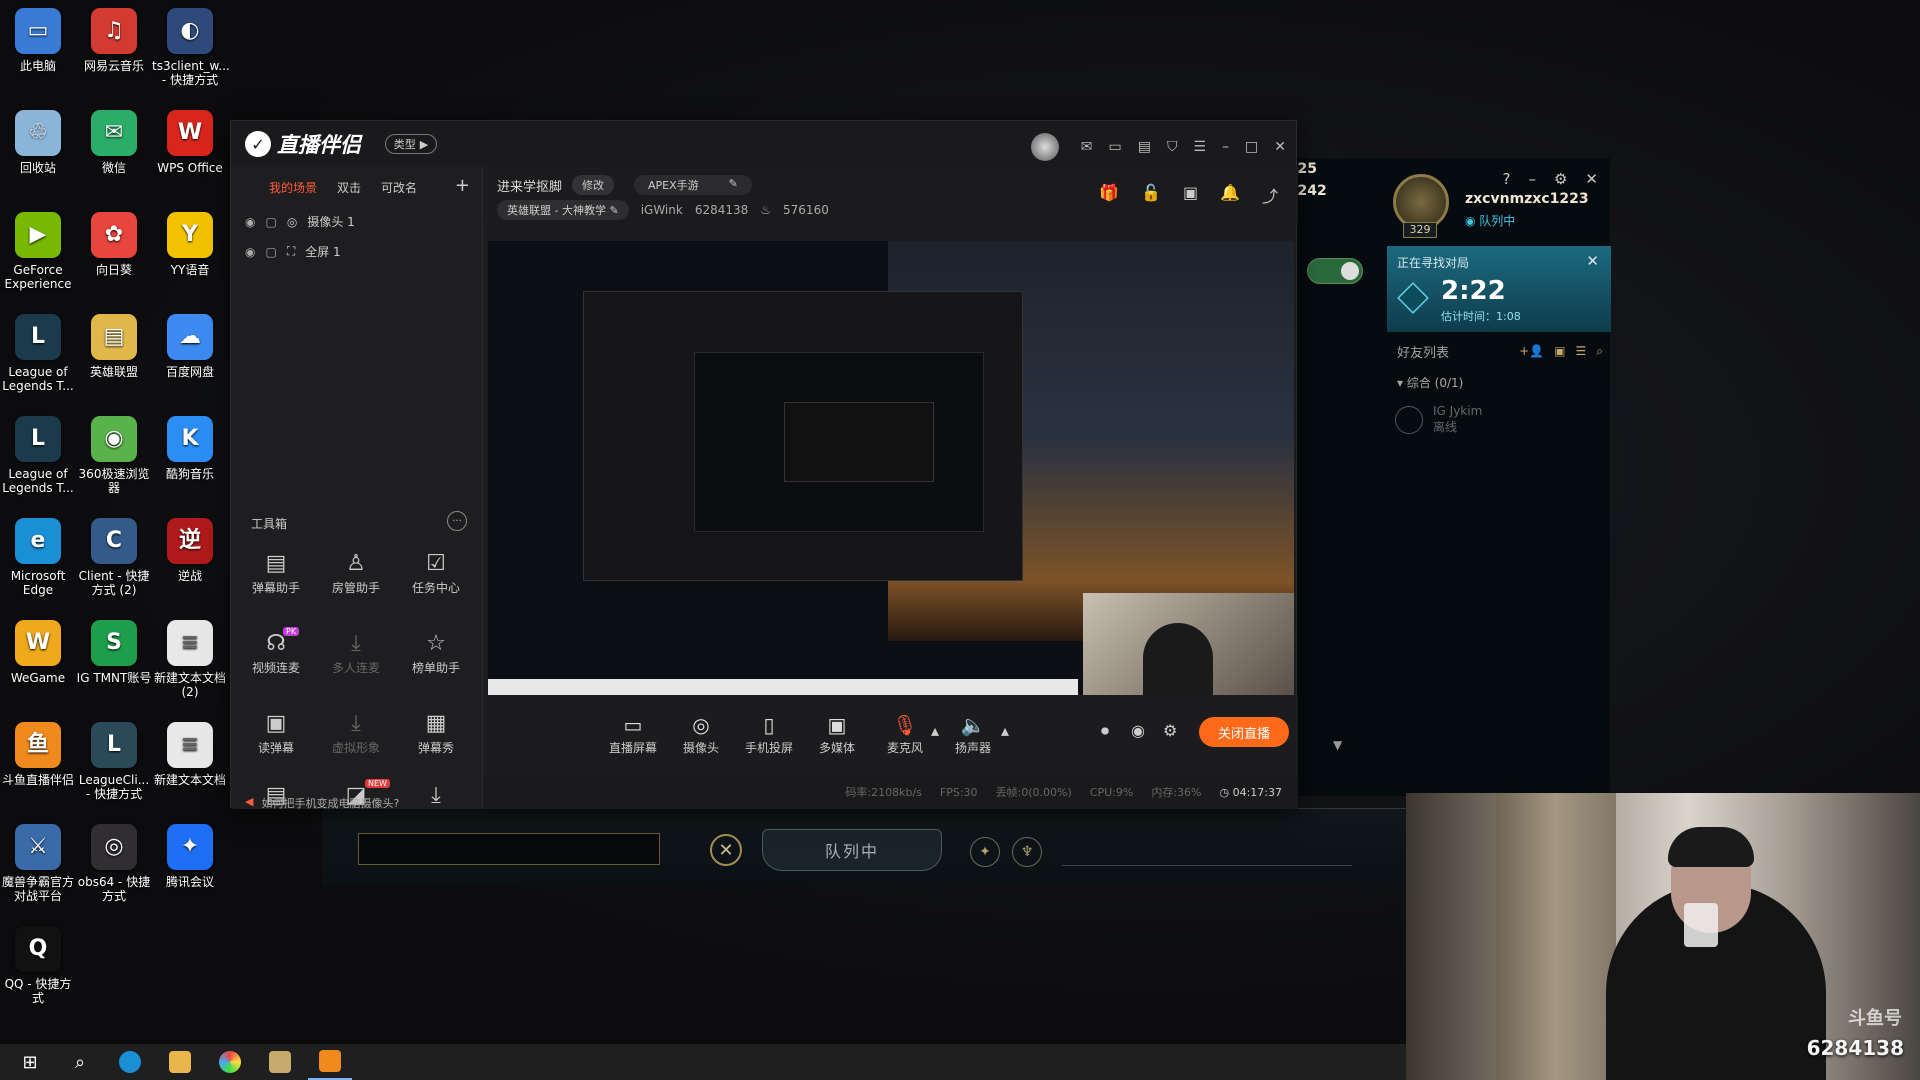 This screenshot has width=1920, height=1080. I want to click on camera-button: ◎ 摄像头, so click(701, 733).